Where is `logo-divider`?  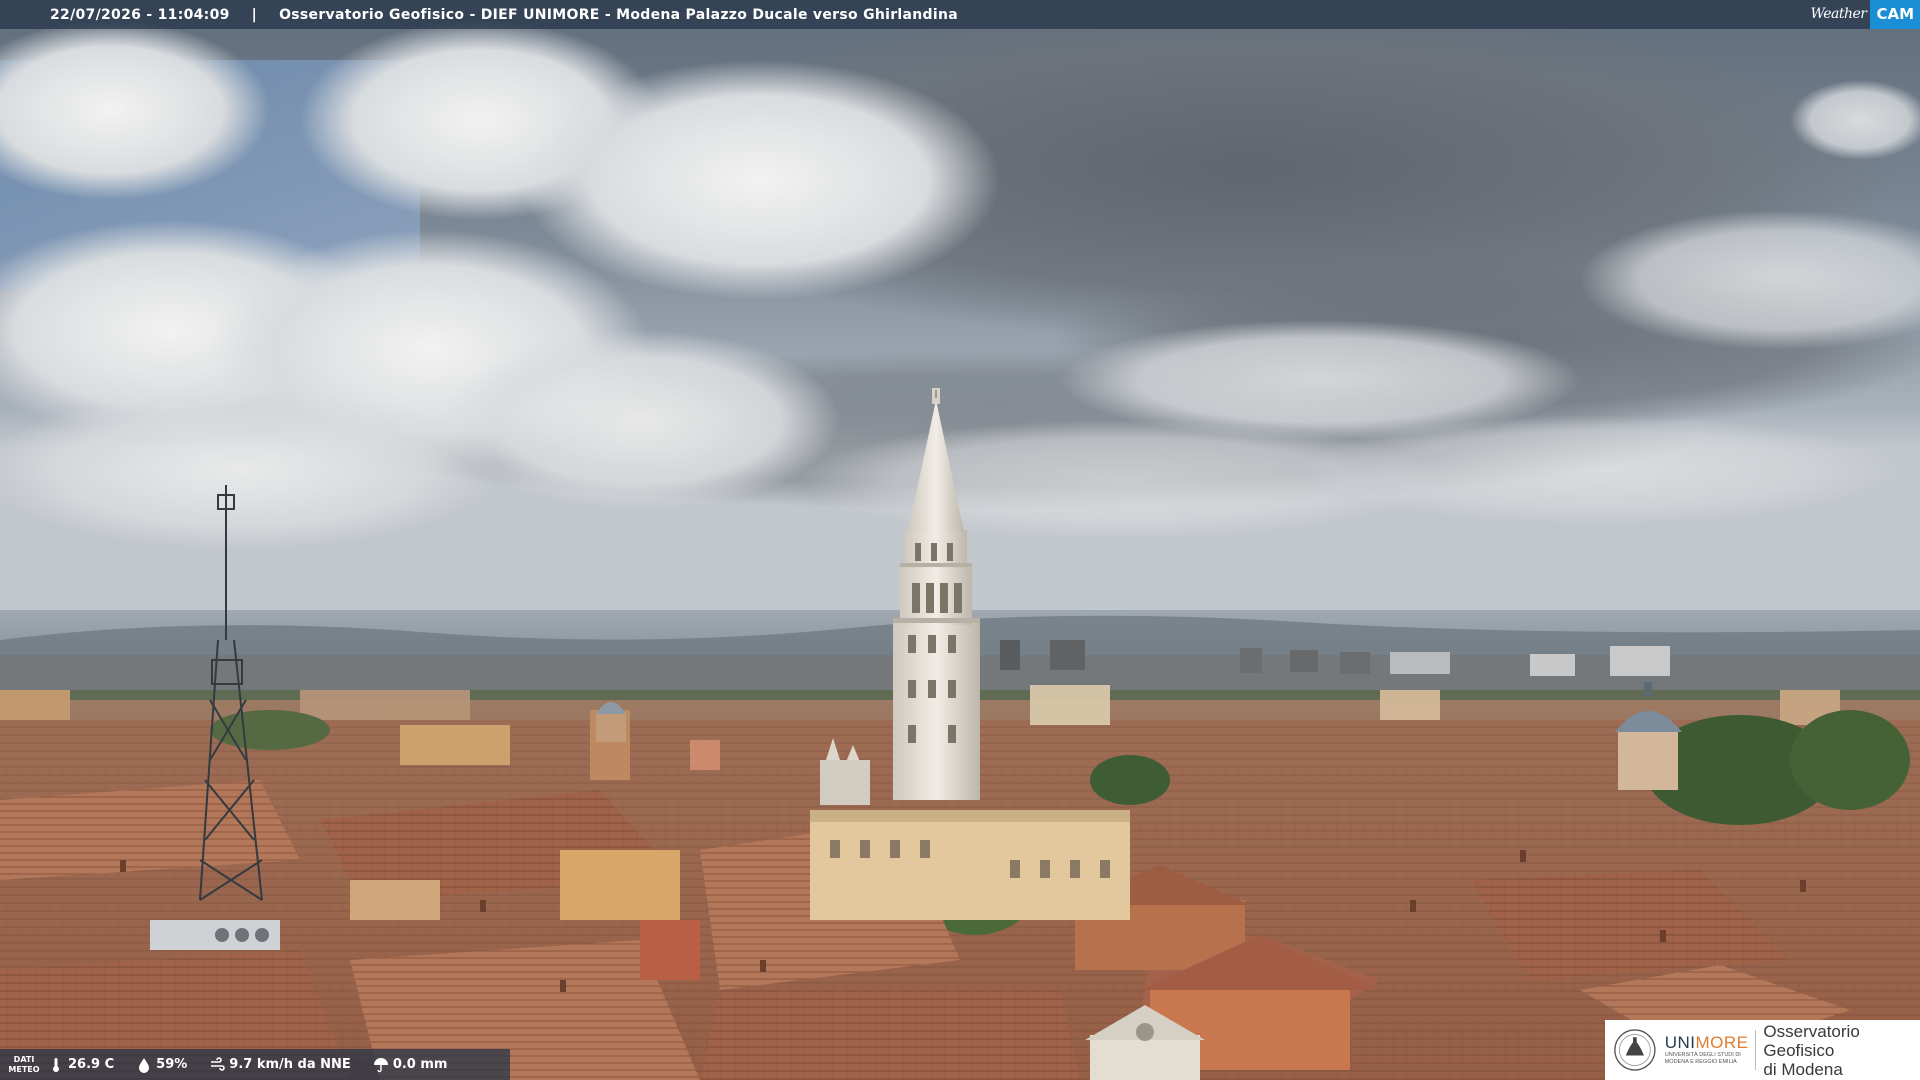 logo-divider is located at coordinates (1755, 1050).